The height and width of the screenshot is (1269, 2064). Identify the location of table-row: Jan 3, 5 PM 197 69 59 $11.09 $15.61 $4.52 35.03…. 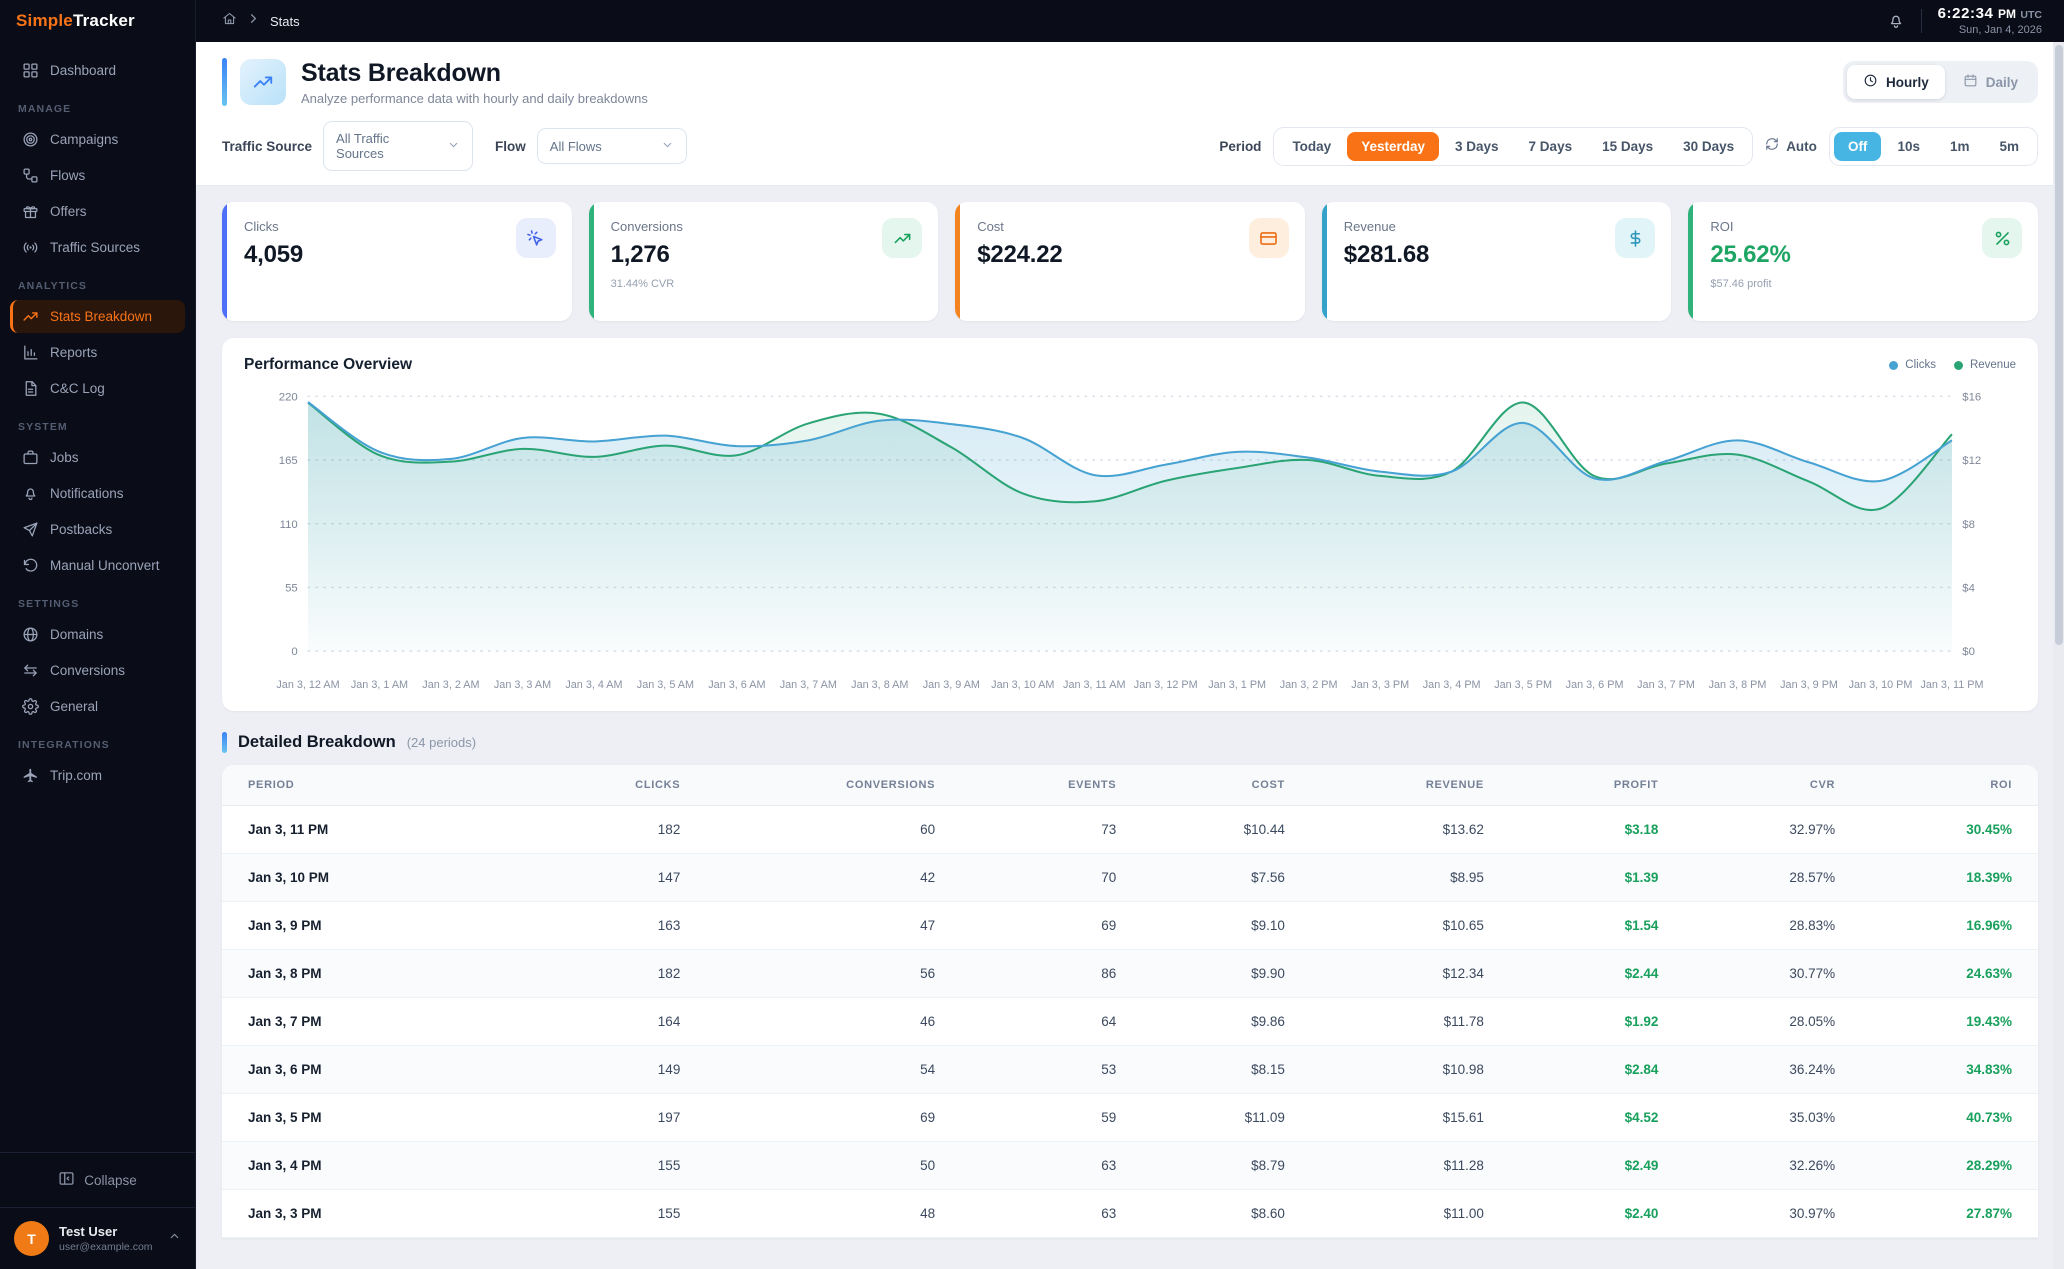
(1130, 1117).